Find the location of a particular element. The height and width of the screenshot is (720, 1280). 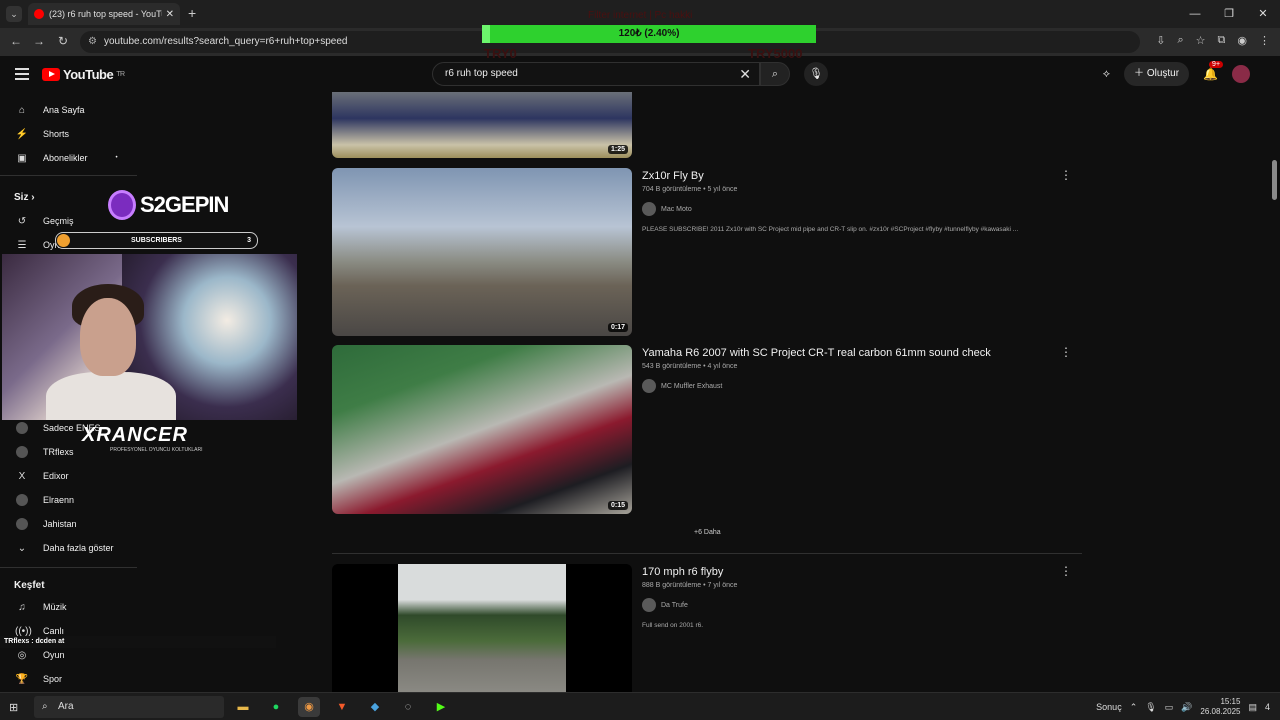

install-app-icon: ⇩ is located at coordinates (1160, 40).